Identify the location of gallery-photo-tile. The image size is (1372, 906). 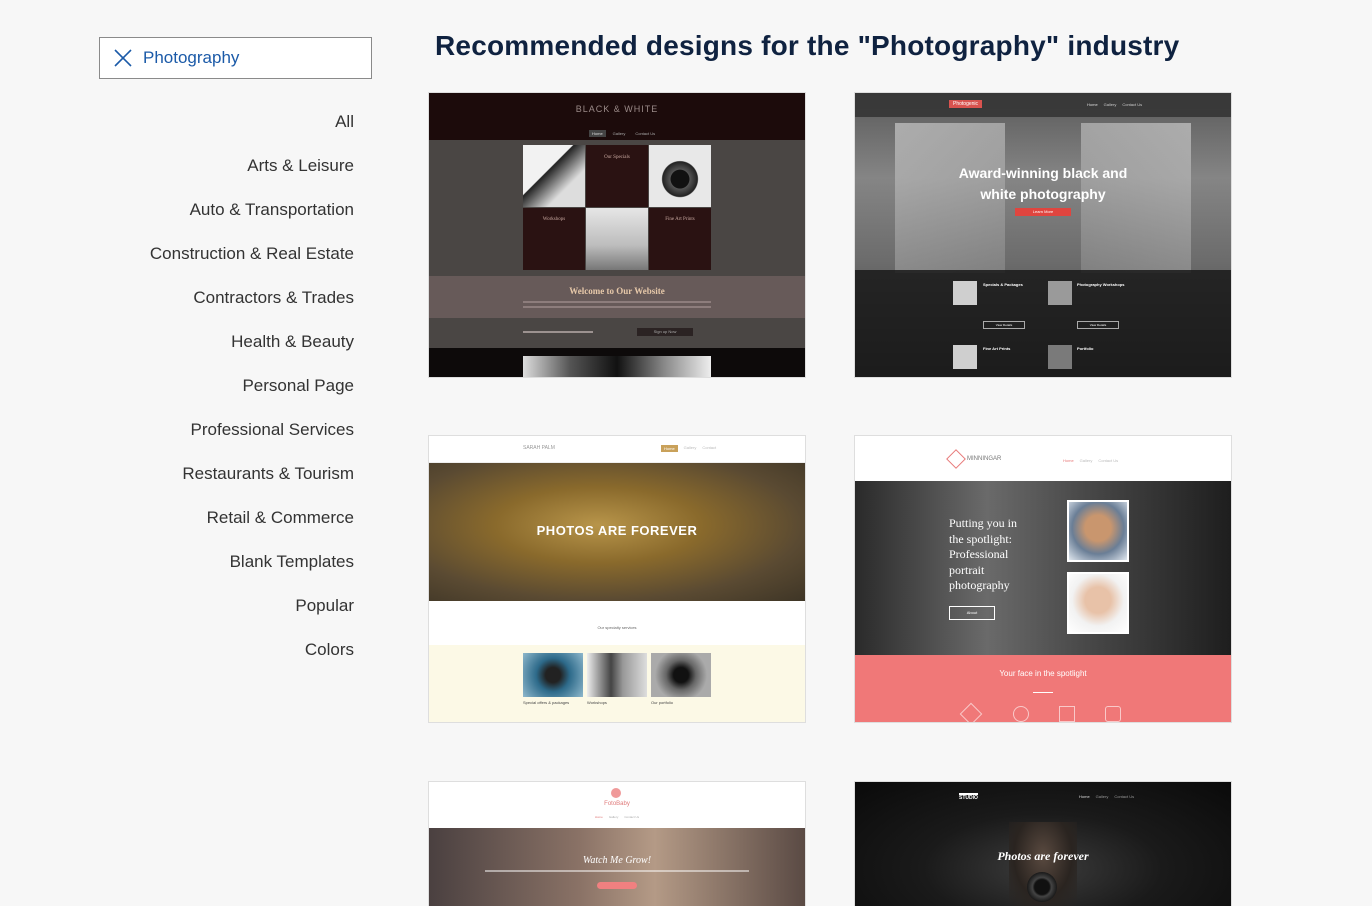
(617, 239).